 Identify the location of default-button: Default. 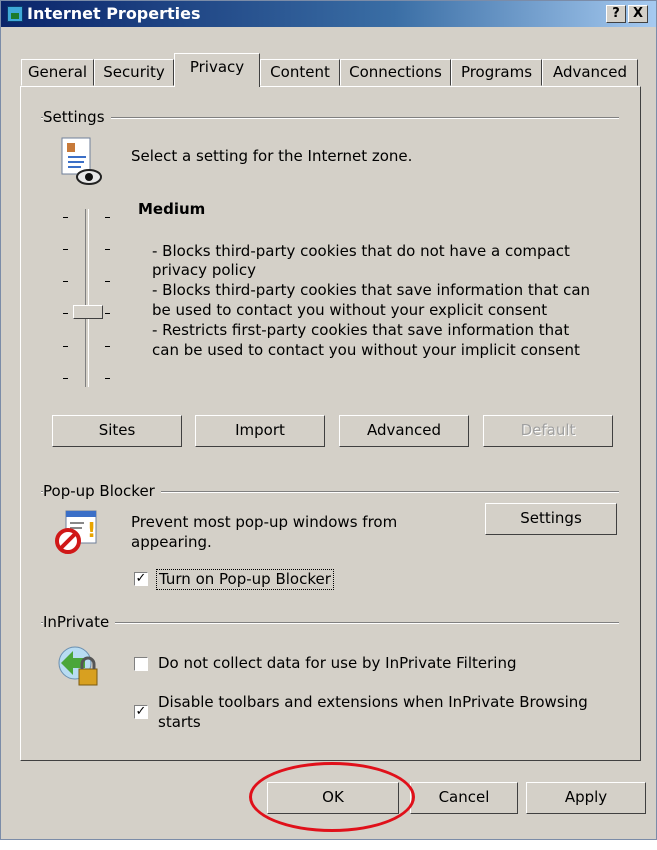
(548, 431).